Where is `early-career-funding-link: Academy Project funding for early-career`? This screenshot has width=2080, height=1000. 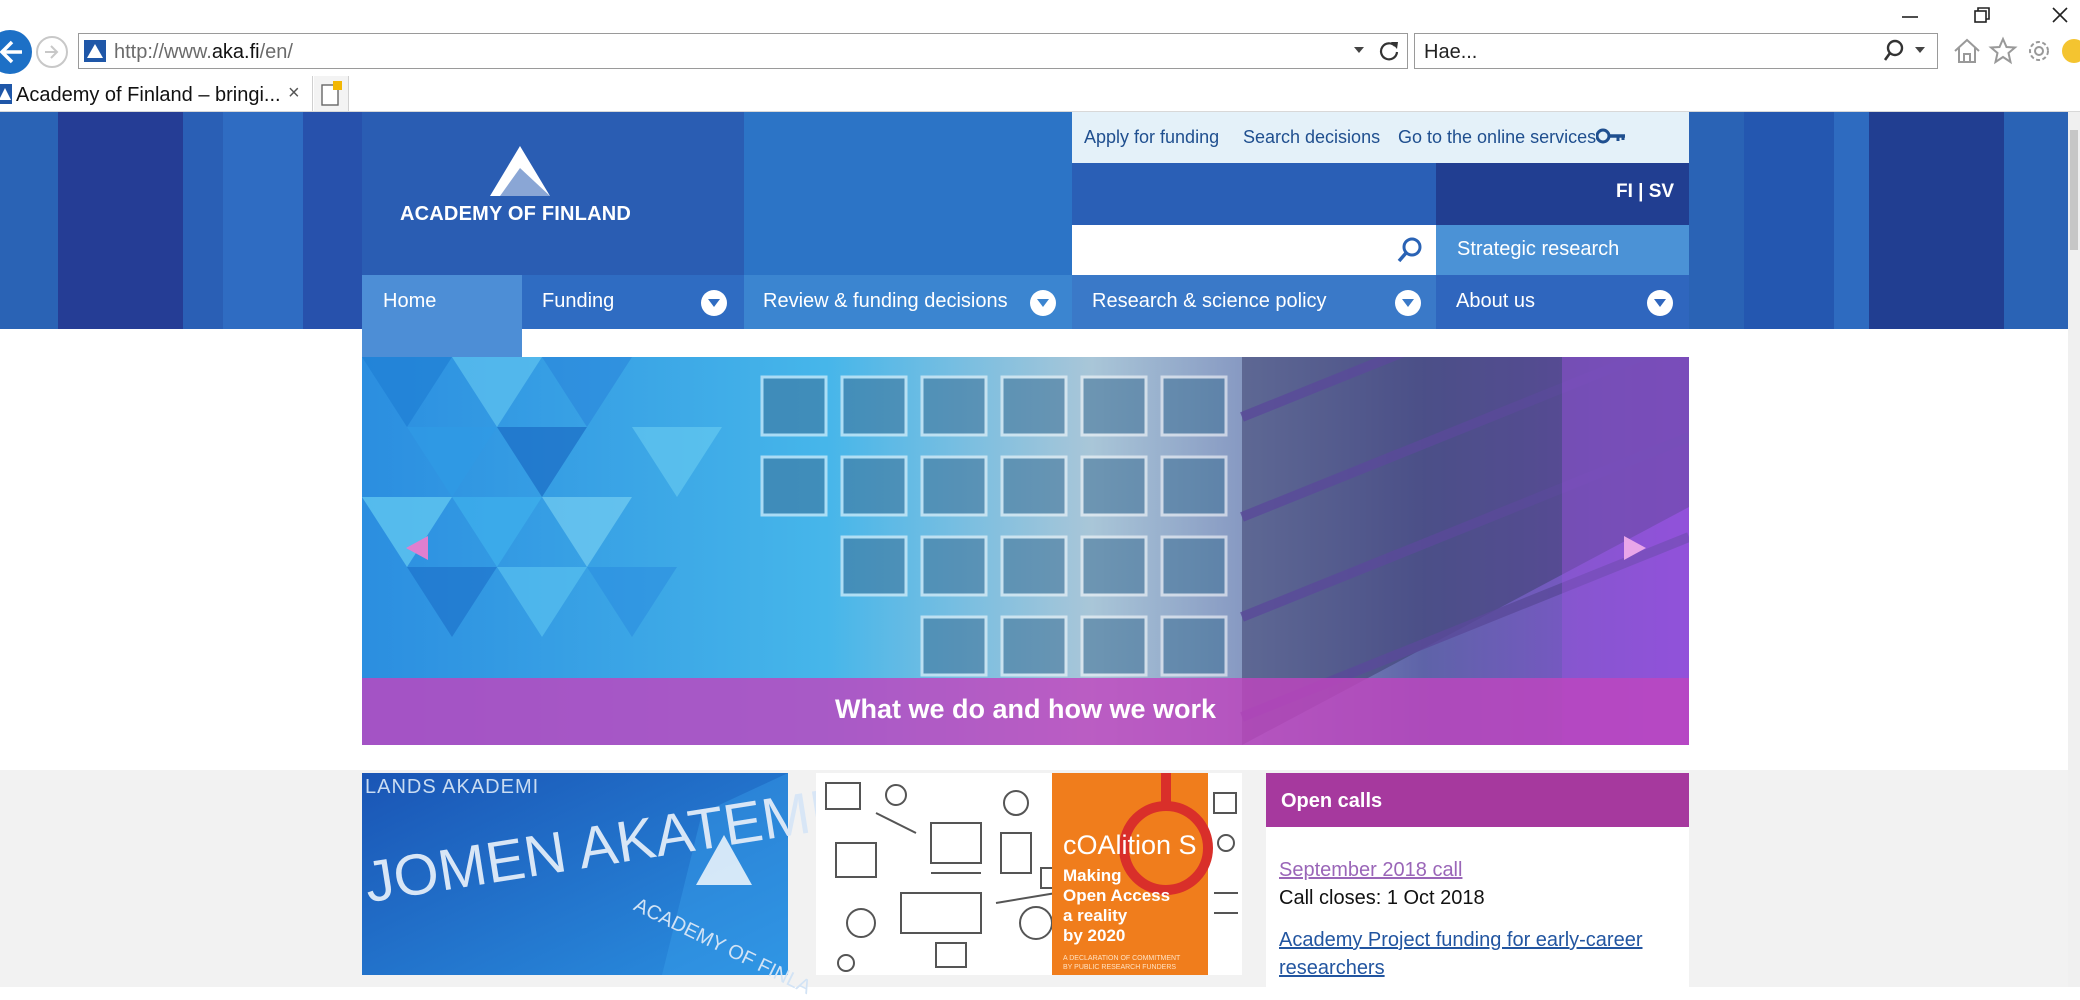 early-career-funding-link: Academy Project funding for early-career is located at coordinates (1461, 940).